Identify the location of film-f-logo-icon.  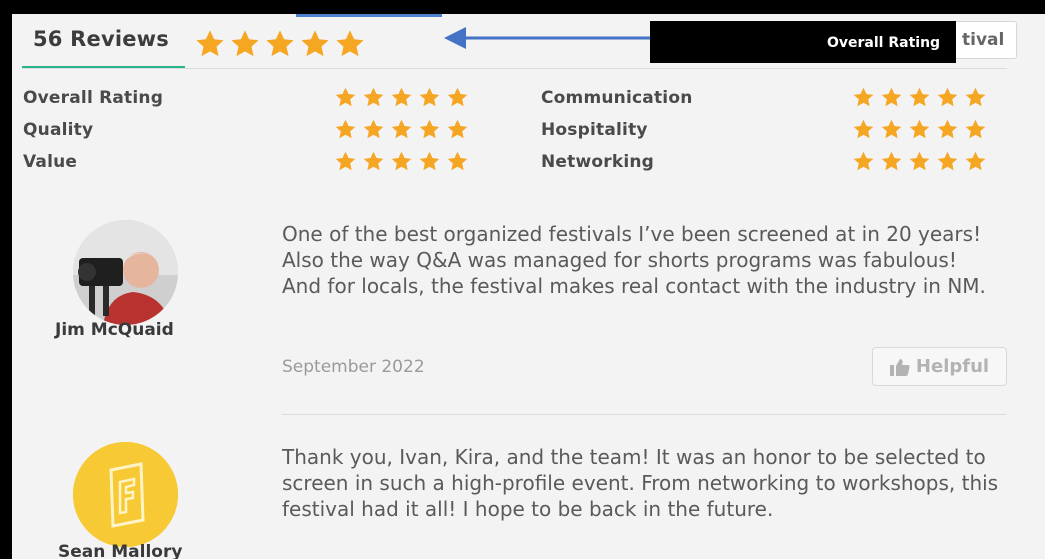
(125, 494).